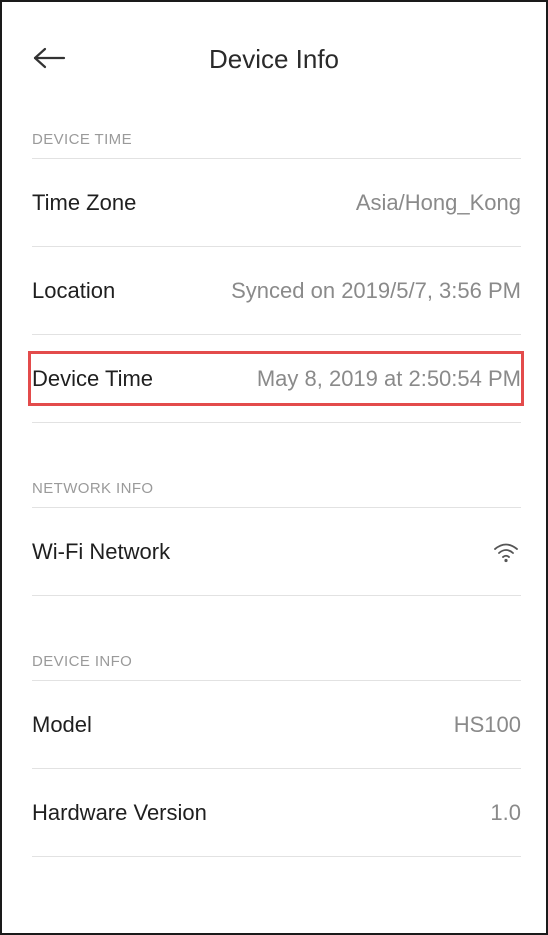 The width and height of the screenshot is (548, 935). What do you see at coordinates (93, 378) in the screenshot?
I see `device-time-label: Device Time` at bounding box center [93, 378].